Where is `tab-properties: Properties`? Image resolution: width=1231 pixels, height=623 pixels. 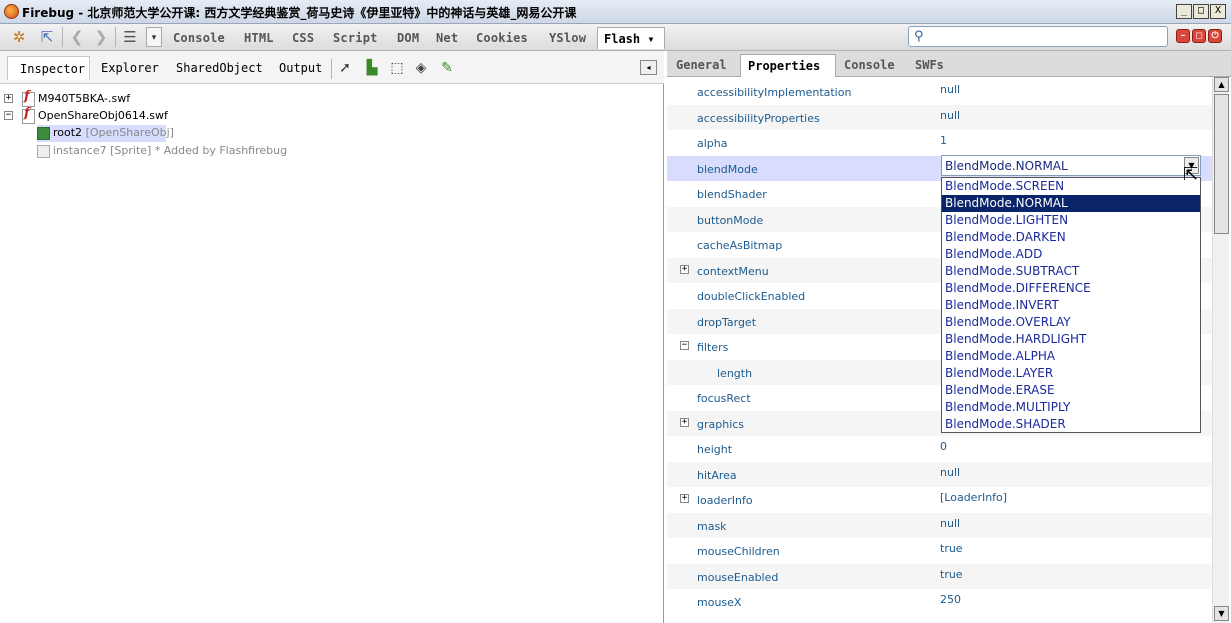
tab-properties: Properties is located at coordinates (788, 65).